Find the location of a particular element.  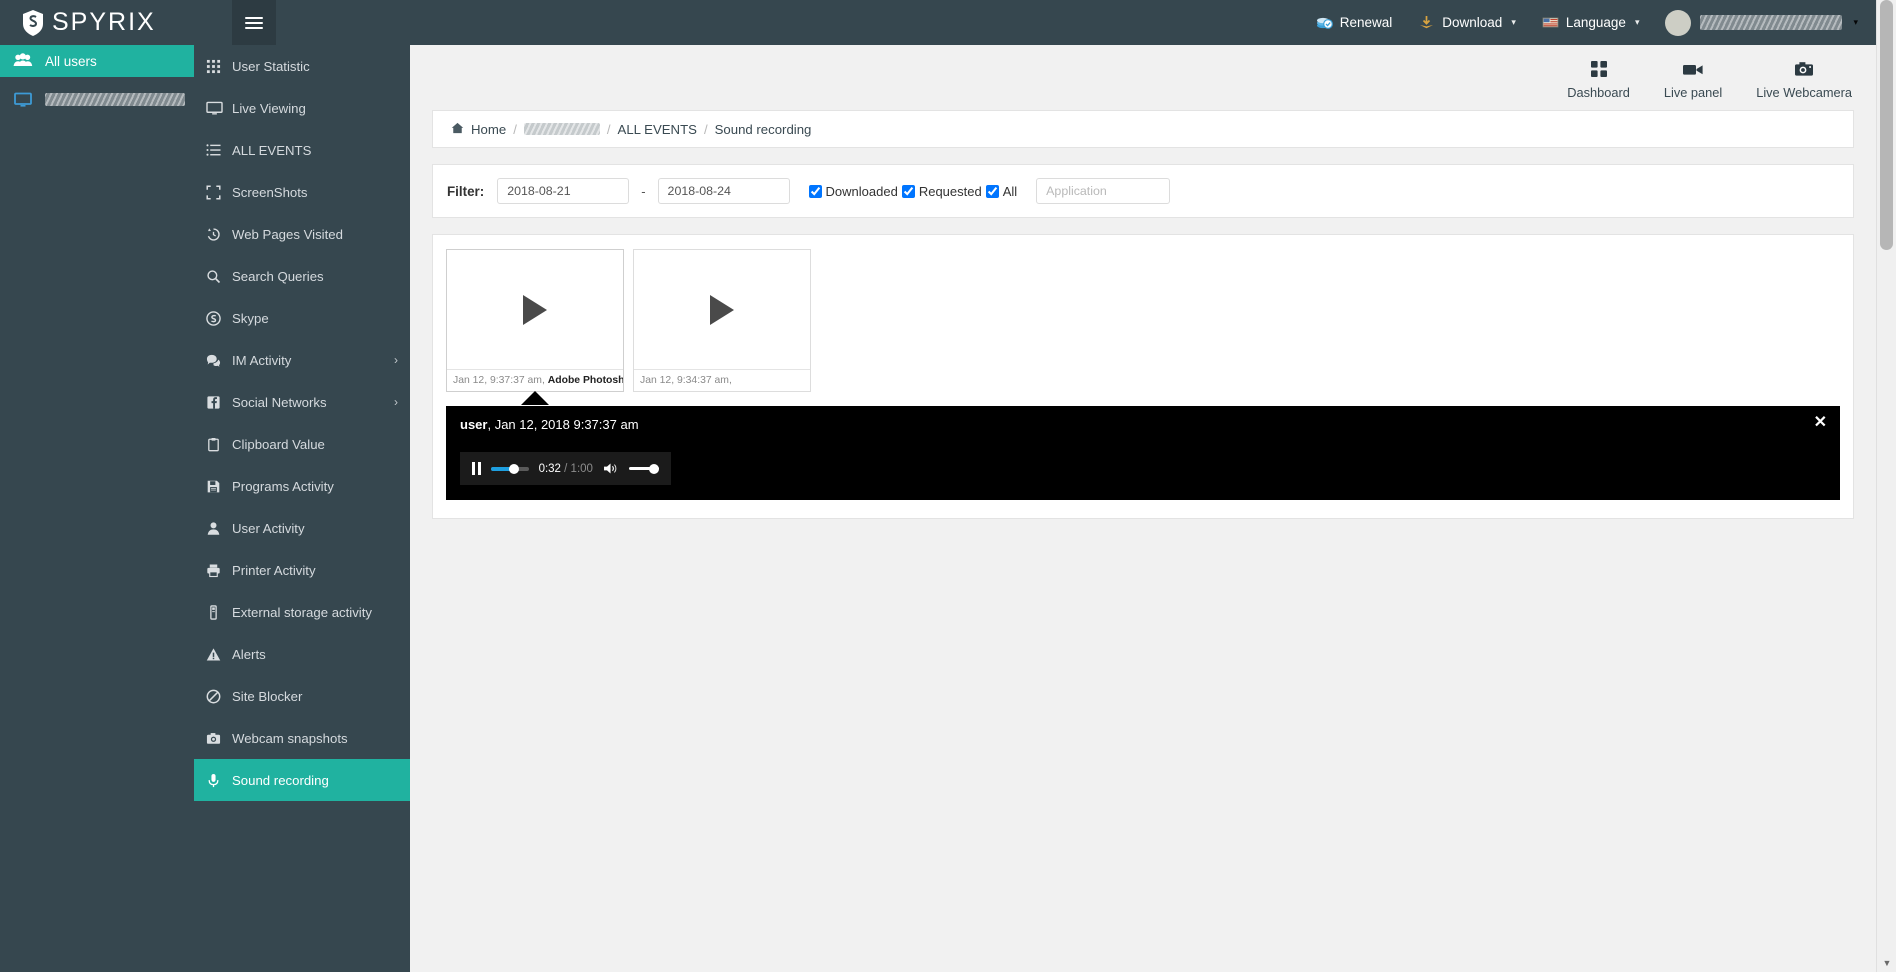

sidebar-item-user-activity: User Activity is located at coordinates (302, 528).